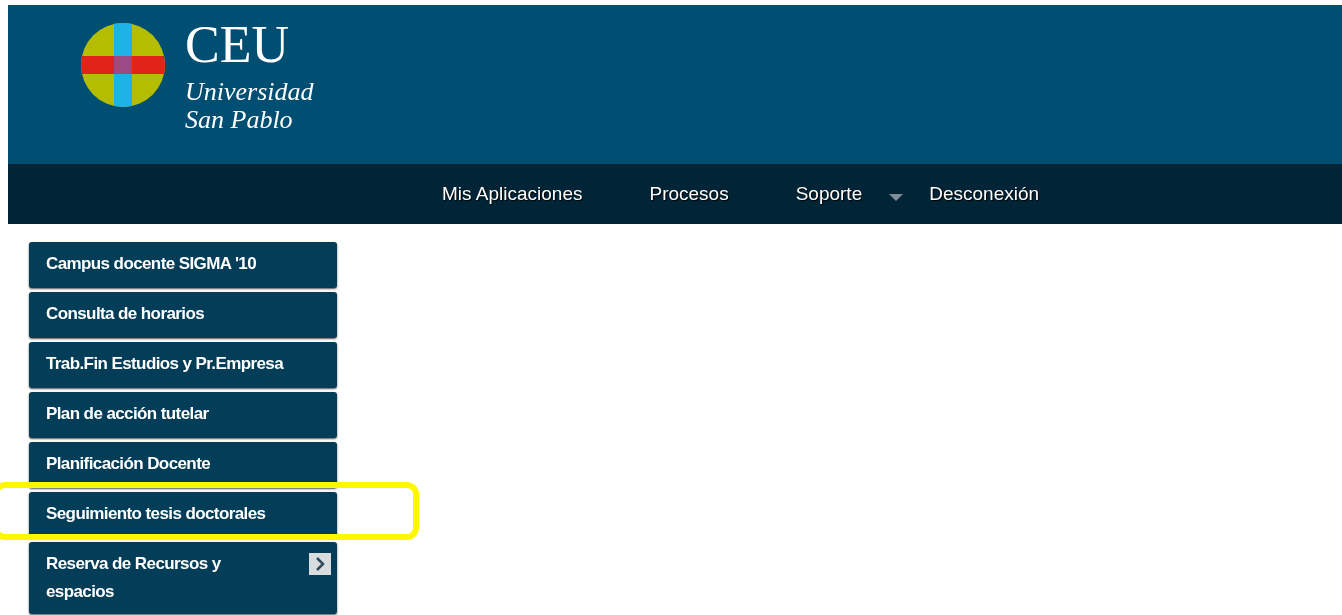  Describe the element at coordinates (183, 365) in the screenshot. I see `menu-item: Trab.Fin Estudios y Pr.Empresa` at that location.